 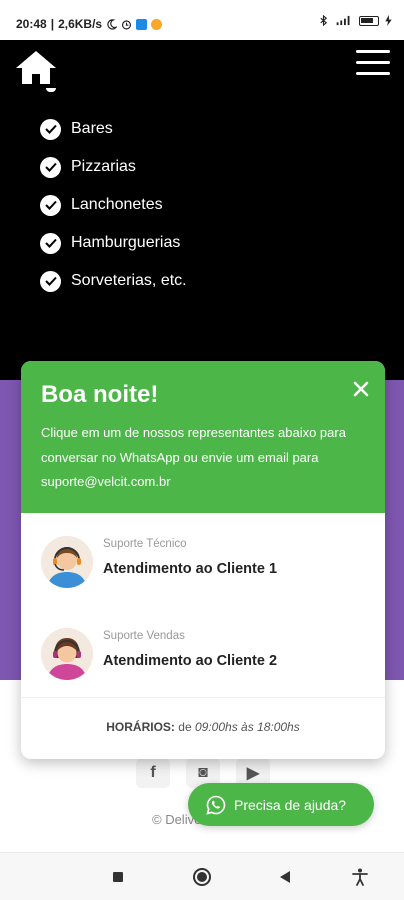 I want to click on recents-nav-button, so click(x=118, y=877).